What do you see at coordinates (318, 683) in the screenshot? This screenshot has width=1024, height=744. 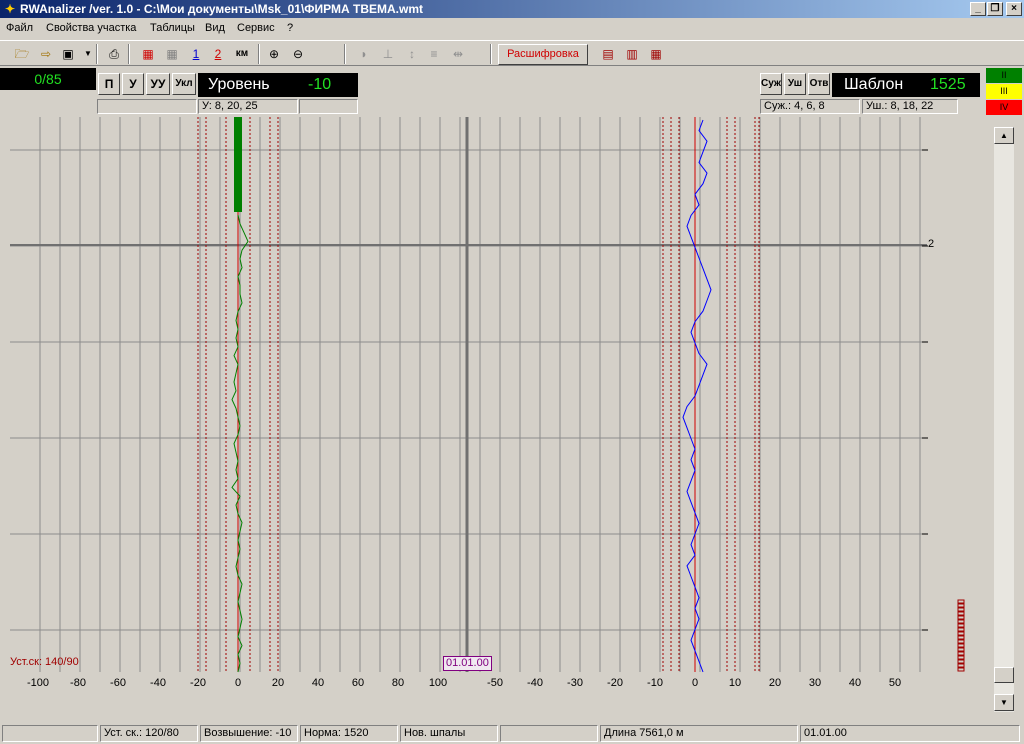 I see `left-tick-label: 40` at bounding box center [318, 683].